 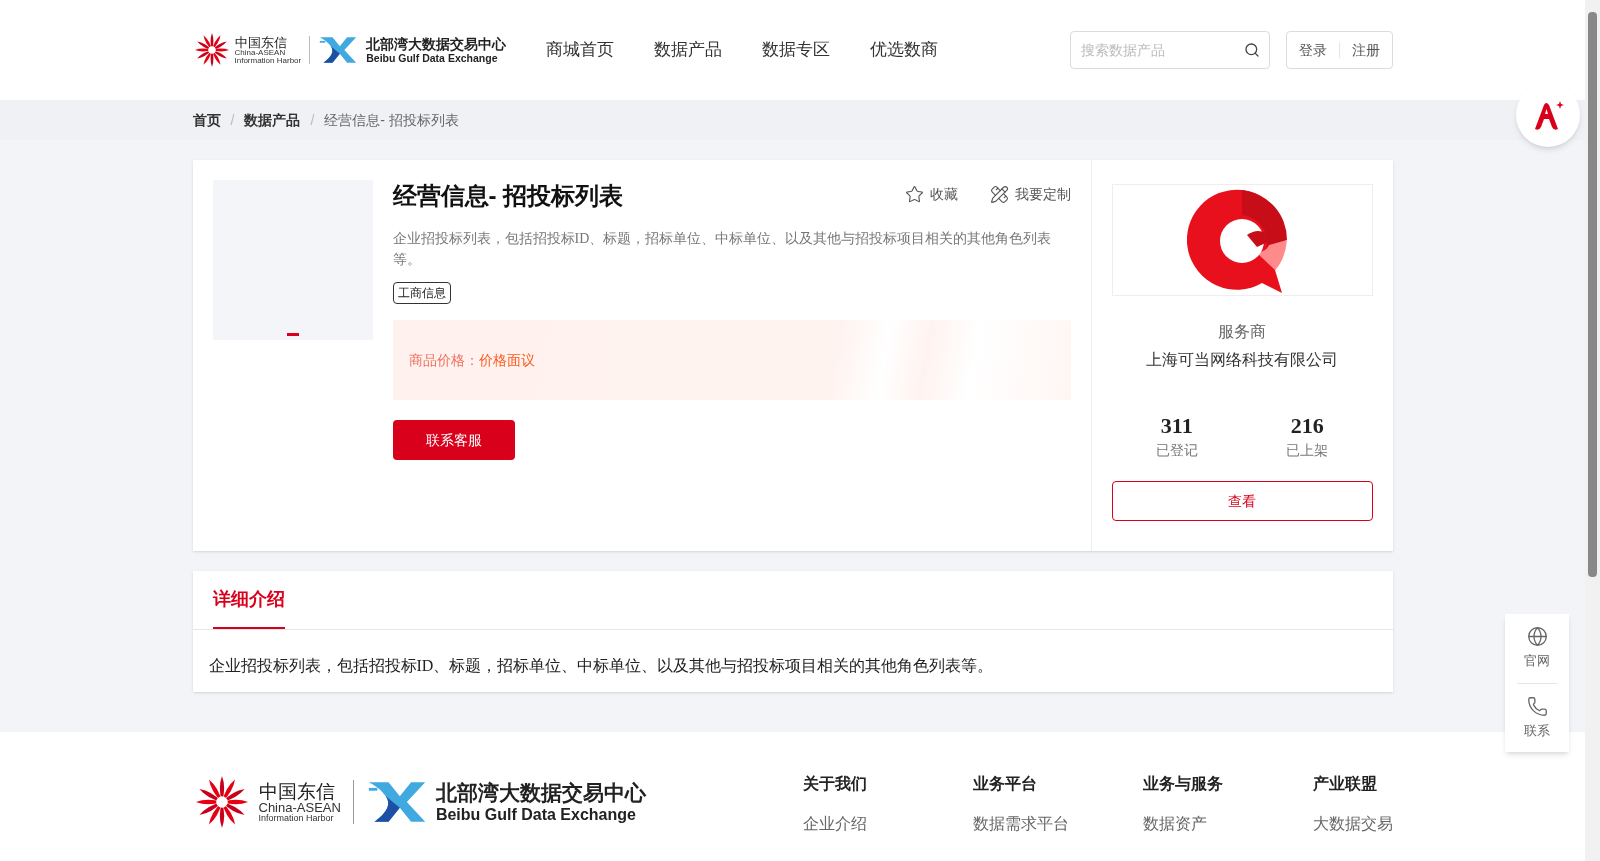 I want to click on x-logo-icon, so click(x=338, y=50).